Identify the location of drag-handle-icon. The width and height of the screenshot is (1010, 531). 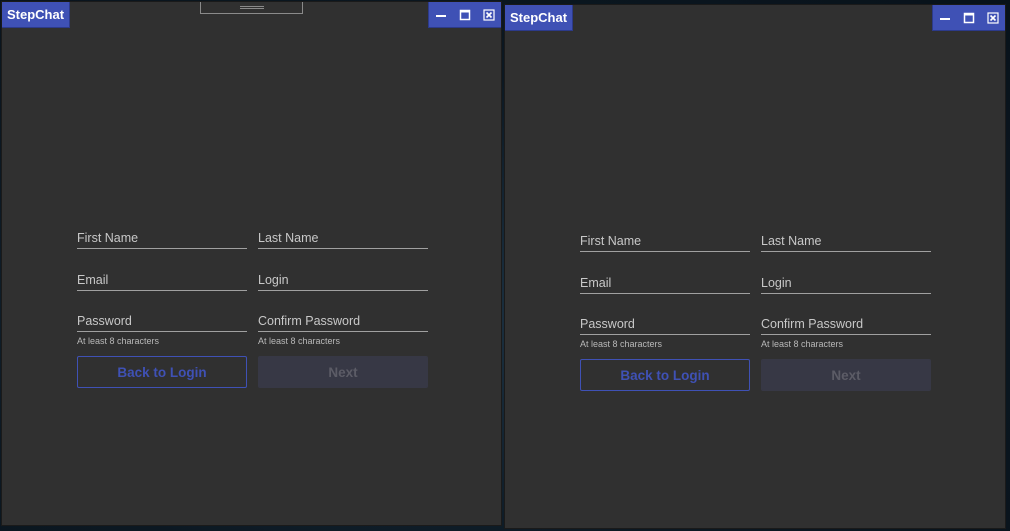
(251, 8).